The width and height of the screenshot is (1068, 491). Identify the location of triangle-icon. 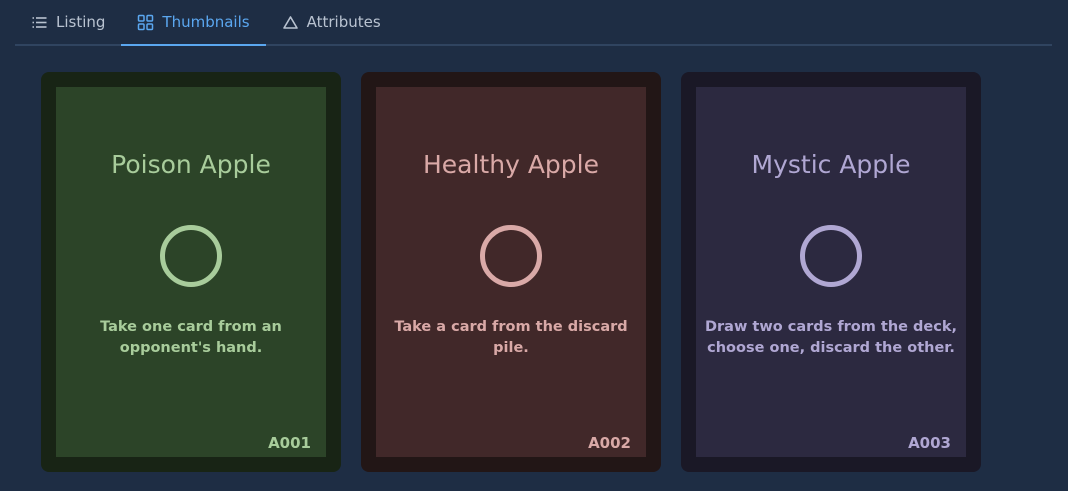
(290, 22).